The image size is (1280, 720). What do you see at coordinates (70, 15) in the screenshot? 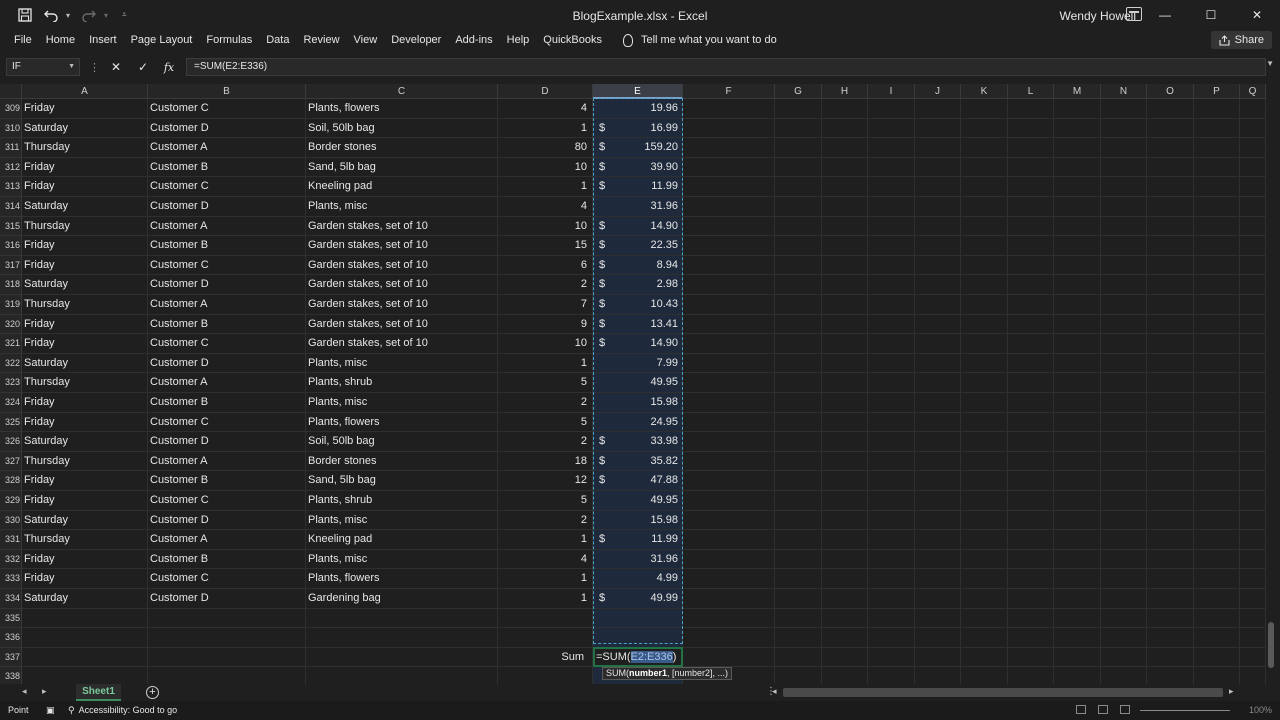
I see `undo-dropdown-icon: ▾` at bounding box center [70, 15].